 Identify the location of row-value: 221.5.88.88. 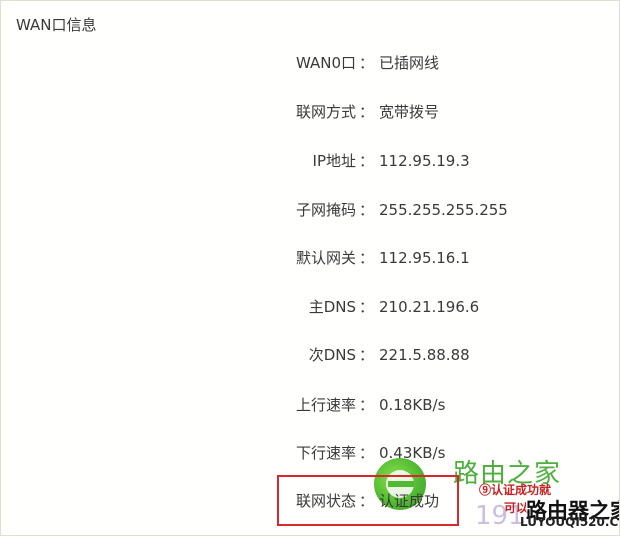
(424, 355).